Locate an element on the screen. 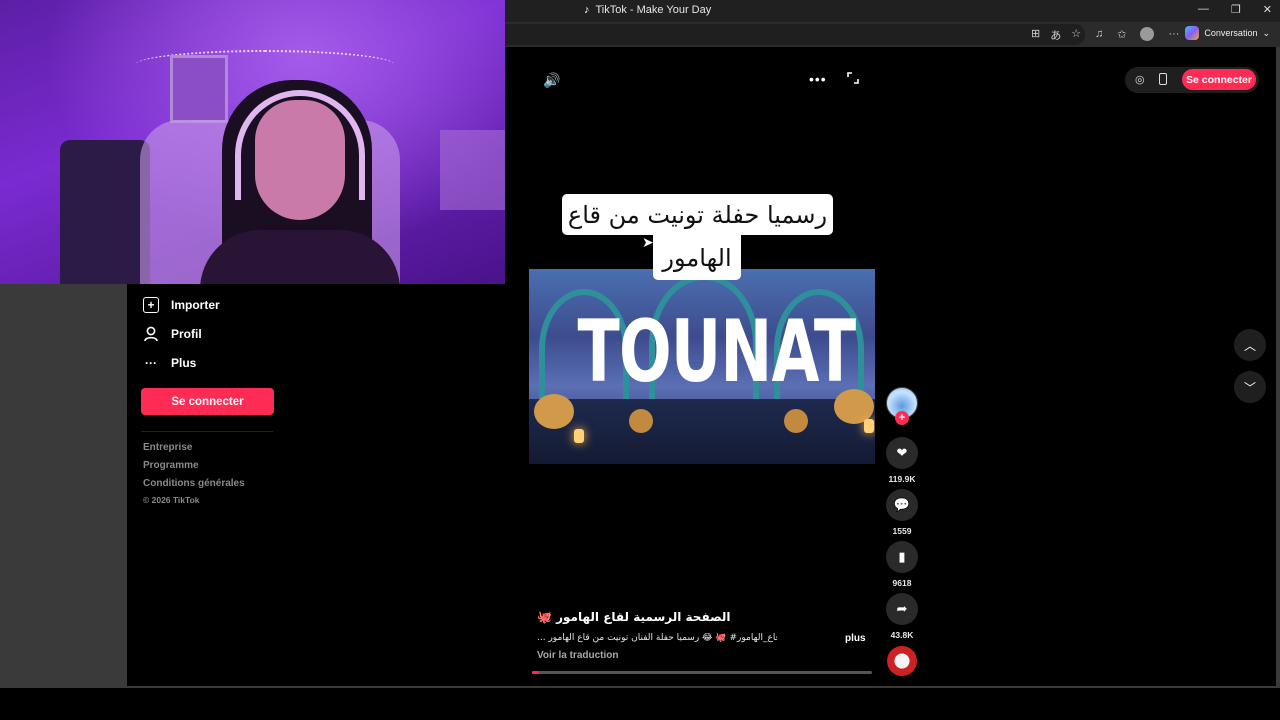 Image resolution: width=1280 pixels, height=720 pixels. minimize-icon: — is located at coordinates (1203, 9).